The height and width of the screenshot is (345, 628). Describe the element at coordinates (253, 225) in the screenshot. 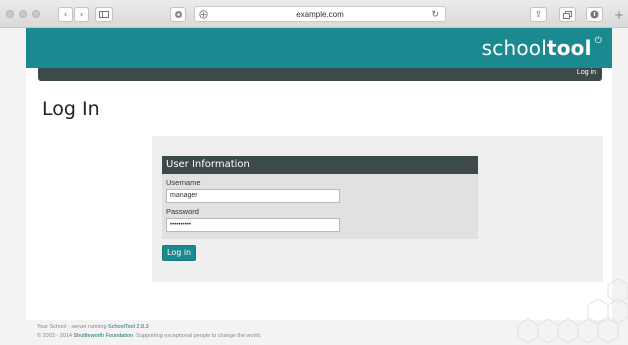

I see `password-input: ••••••••••` at that location.